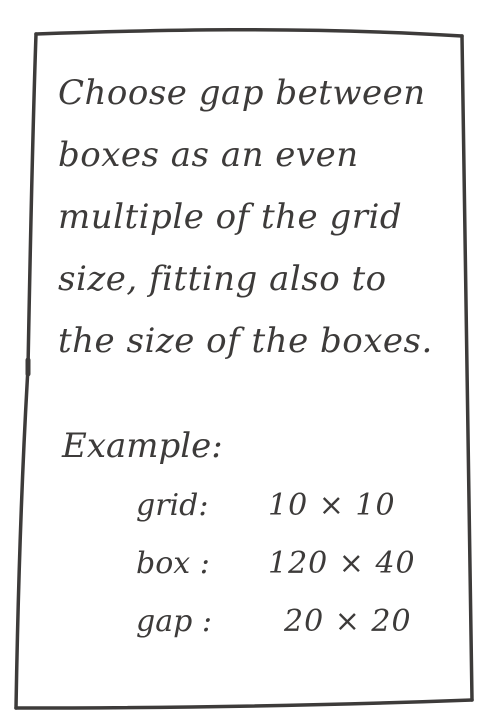  What do you see at coordinates (142, 446) in the screenshot?
I see `example-heading: Example:` at bounding box center [142, 446].